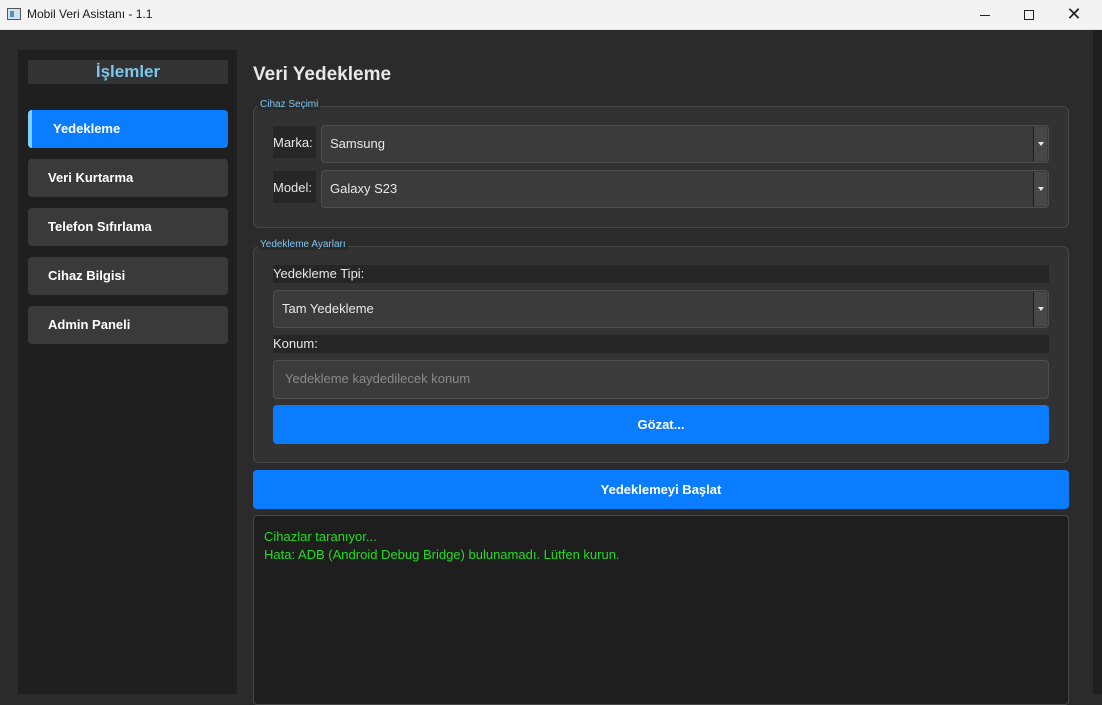 The height and width of the screenshot is (705, 1102). What do you see at coordinates (128, 227) in the screenshot?
I see `sidebar-item-telefon-sifirlama: Telefon Sıfırlama` at bounding box center [128, 227].